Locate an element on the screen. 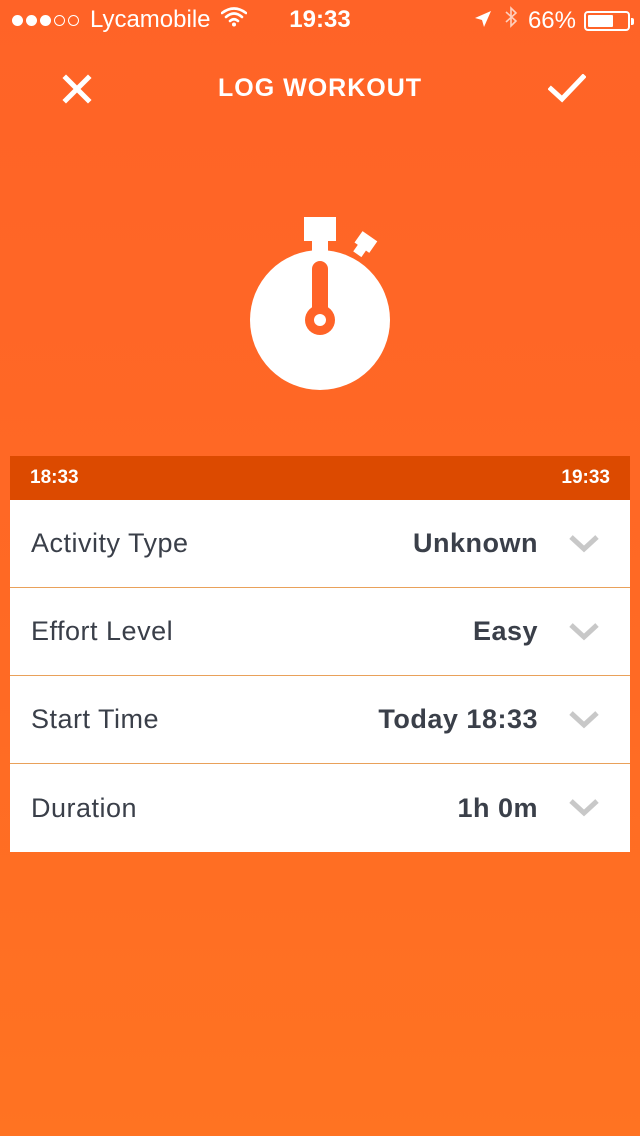 This screenshot has width=640, height=1136. duration-row: Duration 1h 0m is located at coordinates (320, 808).